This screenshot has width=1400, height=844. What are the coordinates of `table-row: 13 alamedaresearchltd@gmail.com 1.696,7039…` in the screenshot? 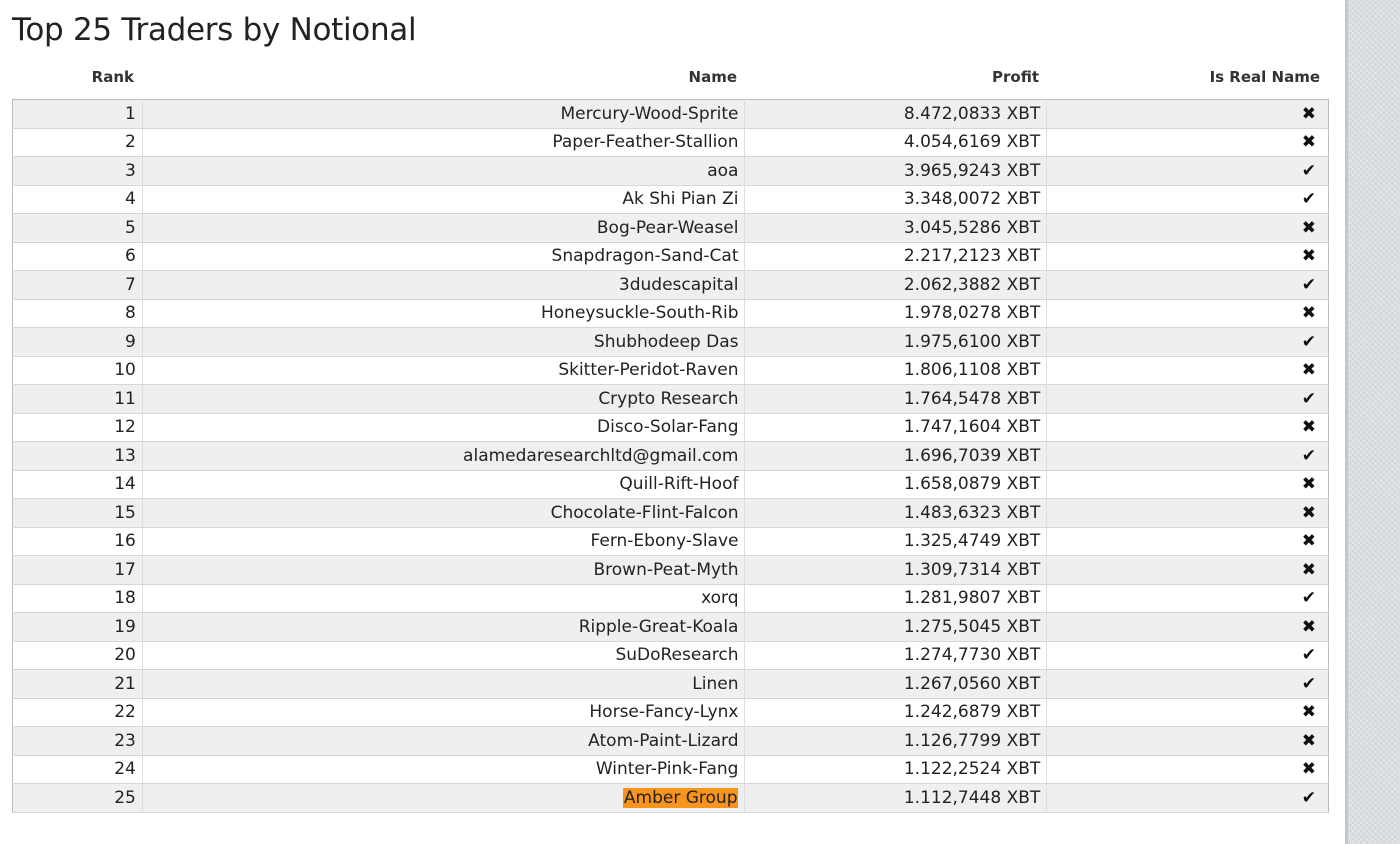 It's located at (670, 456).